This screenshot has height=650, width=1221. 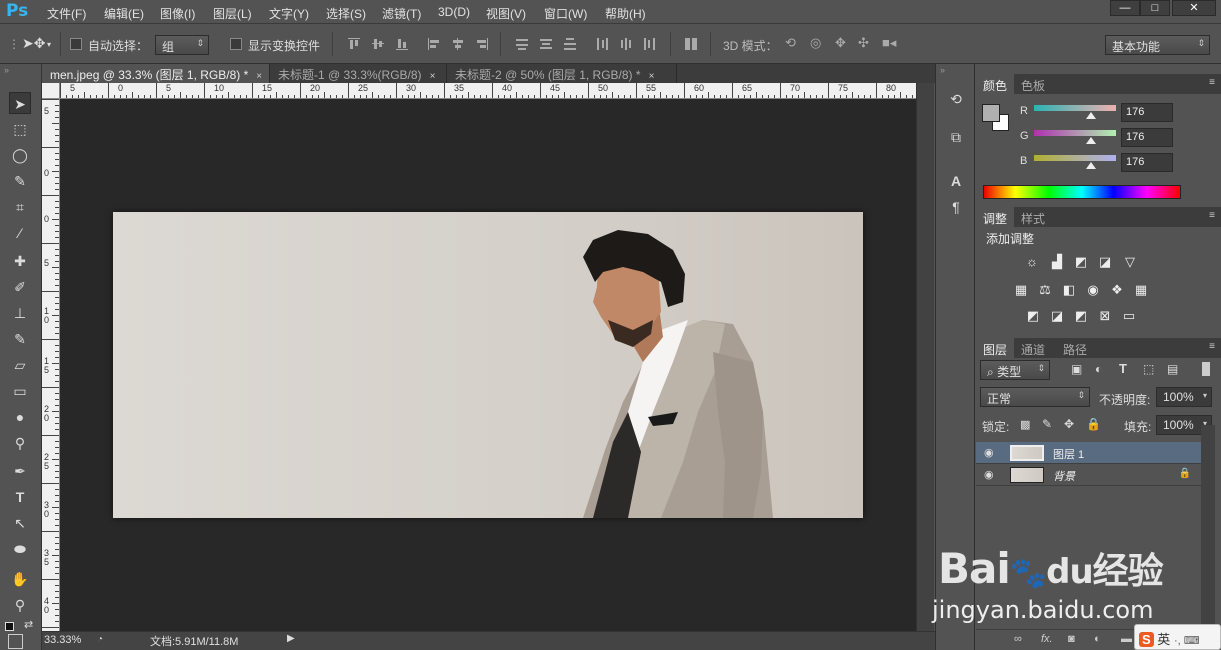 I want to click on character-icon: A, so click(x=956, y=181).